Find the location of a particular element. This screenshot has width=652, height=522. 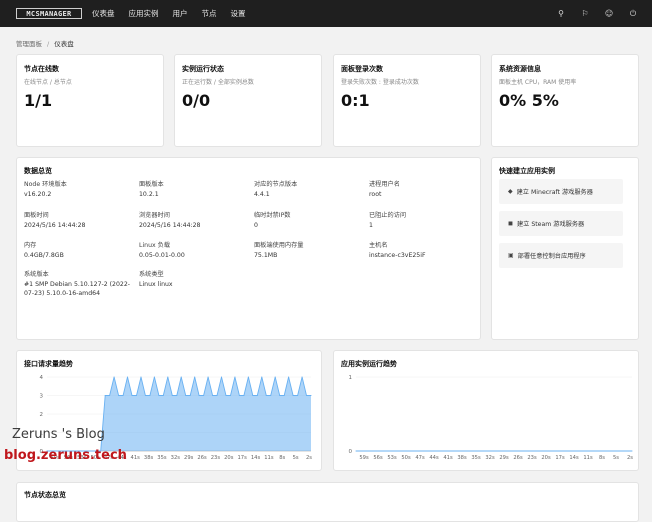

overview-value: 1 is located at coordinates (371, 225).